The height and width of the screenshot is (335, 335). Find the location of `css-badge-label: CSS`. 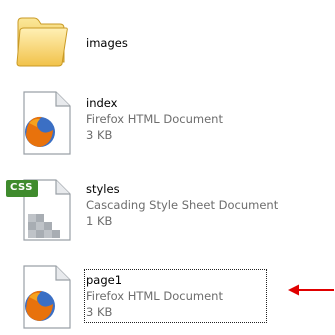

css-badge-label: CSS is located at coordinates (21, 187).